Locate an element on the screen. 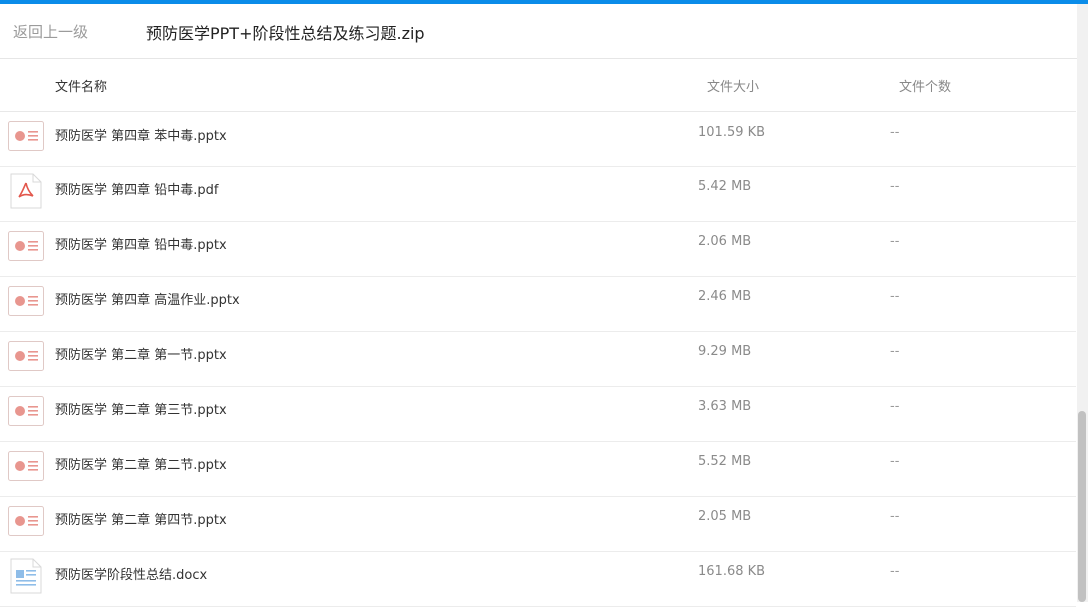  file-size: 2.46 MB is located at coordinates (725, 296).